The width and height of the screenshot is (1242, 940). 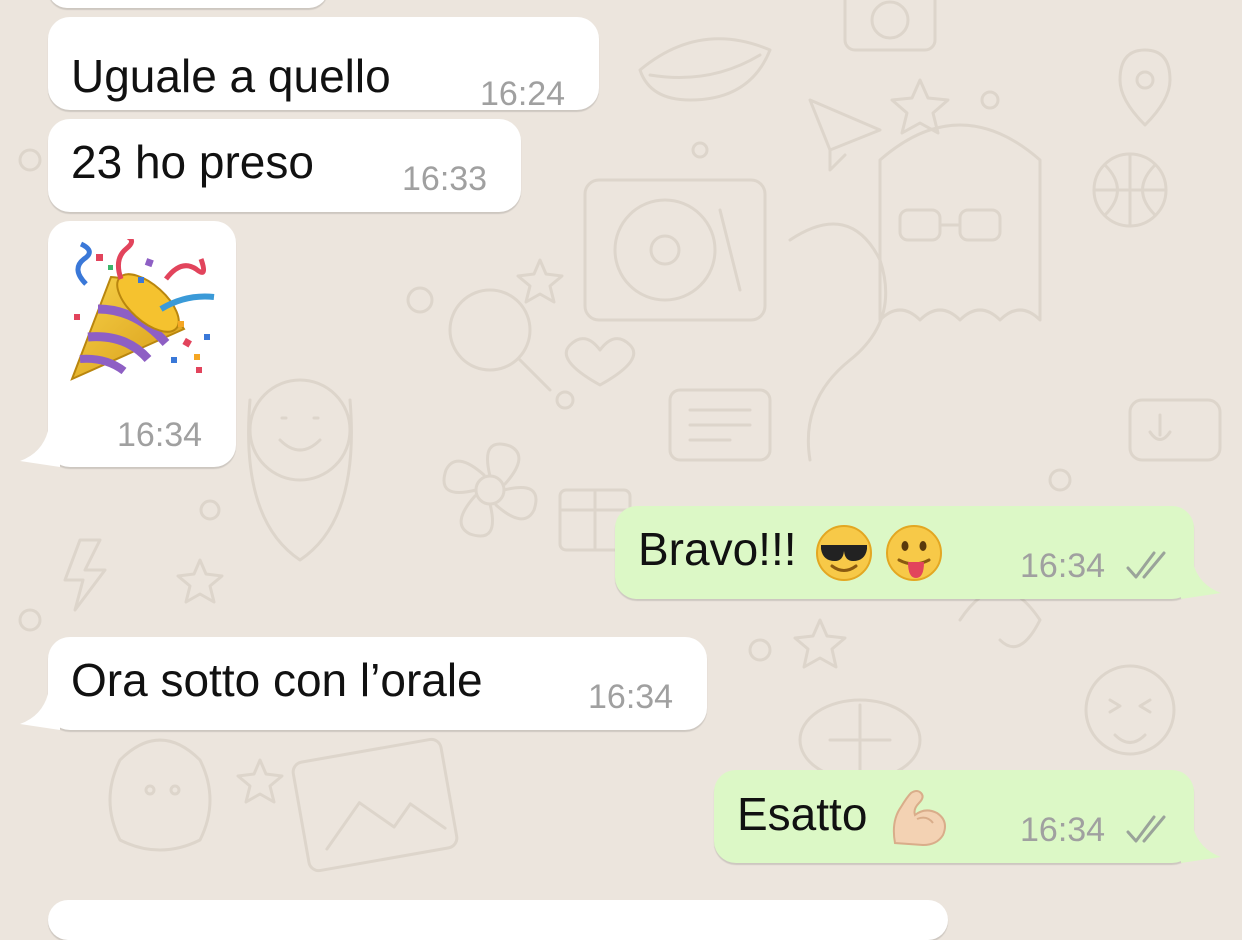 What do you see at coordinates (802, 814) in the screenshot?
I see `message-text-content: Esatto` at bounding box center [802, 814].